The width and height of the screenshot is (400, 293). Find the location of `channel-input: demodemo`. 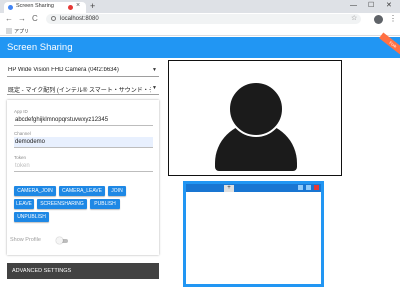

channel-input: demodemo is located at coordinates (83, 142).